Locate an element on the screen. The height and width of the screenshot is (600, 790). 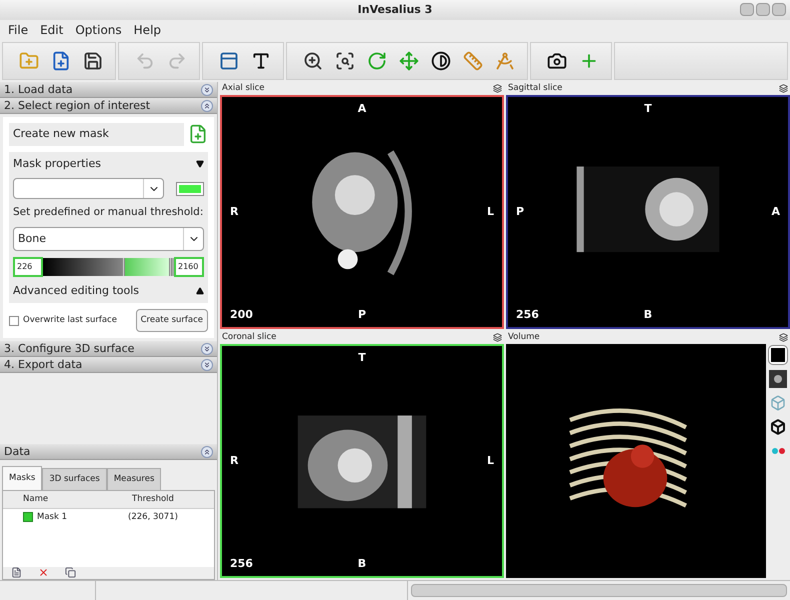
zoom-region-icon is located at coordinates (345, 61).